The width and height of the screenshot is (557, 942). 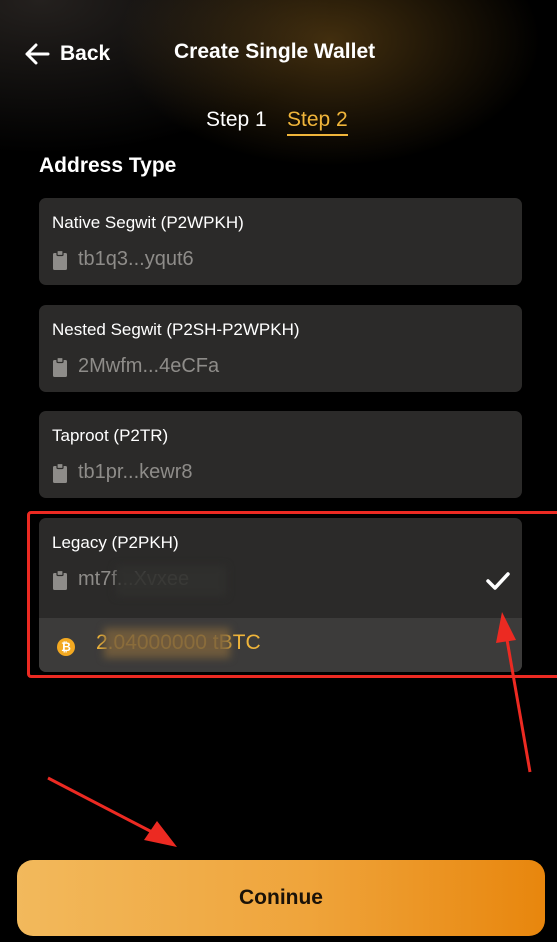 What do you see at coordinates (136, 259) in the screenshot?
I see `address-text: tb1q3...yqut6` at bounding box center [136, 259].